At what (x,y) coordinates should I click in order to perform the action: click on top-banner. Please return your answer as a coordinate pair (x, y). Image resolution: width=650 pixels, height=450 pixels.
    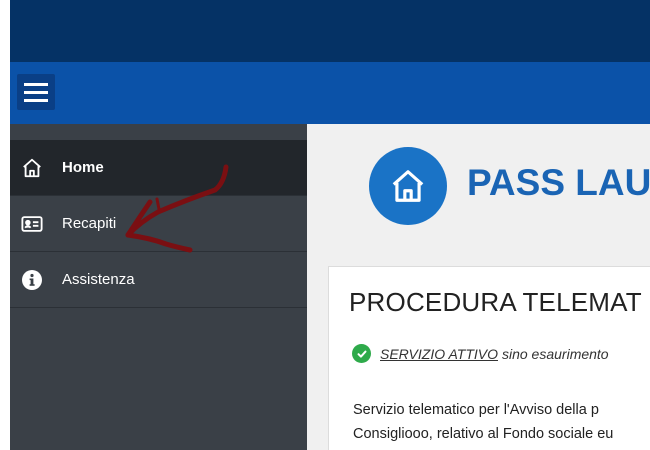
    Looking at the image, I should click on (330, 31).